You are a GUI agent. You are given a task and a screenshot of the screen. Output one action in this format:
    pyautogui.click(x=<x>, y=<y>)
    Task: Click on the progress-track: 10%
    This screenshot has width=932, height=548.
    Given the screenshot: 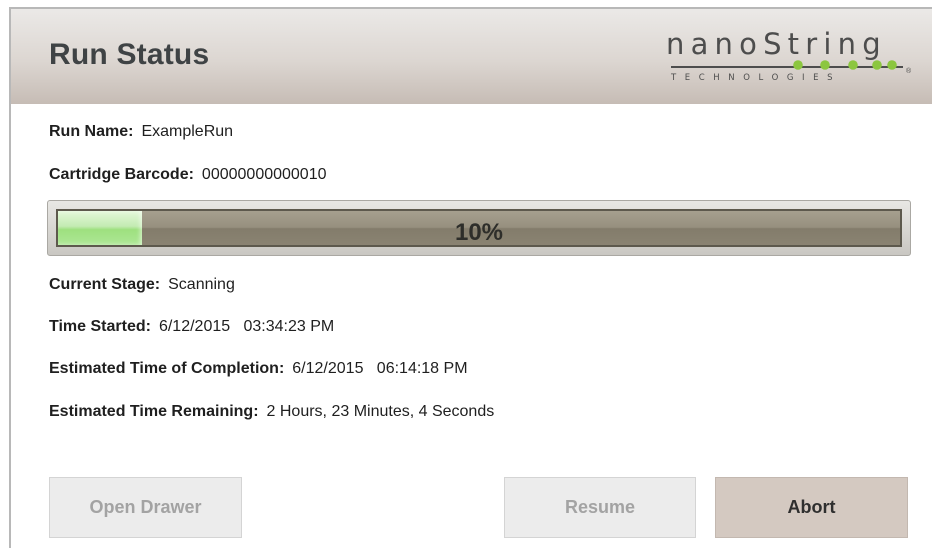 What is the action you would take?
    pyautogui.click(x=479, y=228)
    